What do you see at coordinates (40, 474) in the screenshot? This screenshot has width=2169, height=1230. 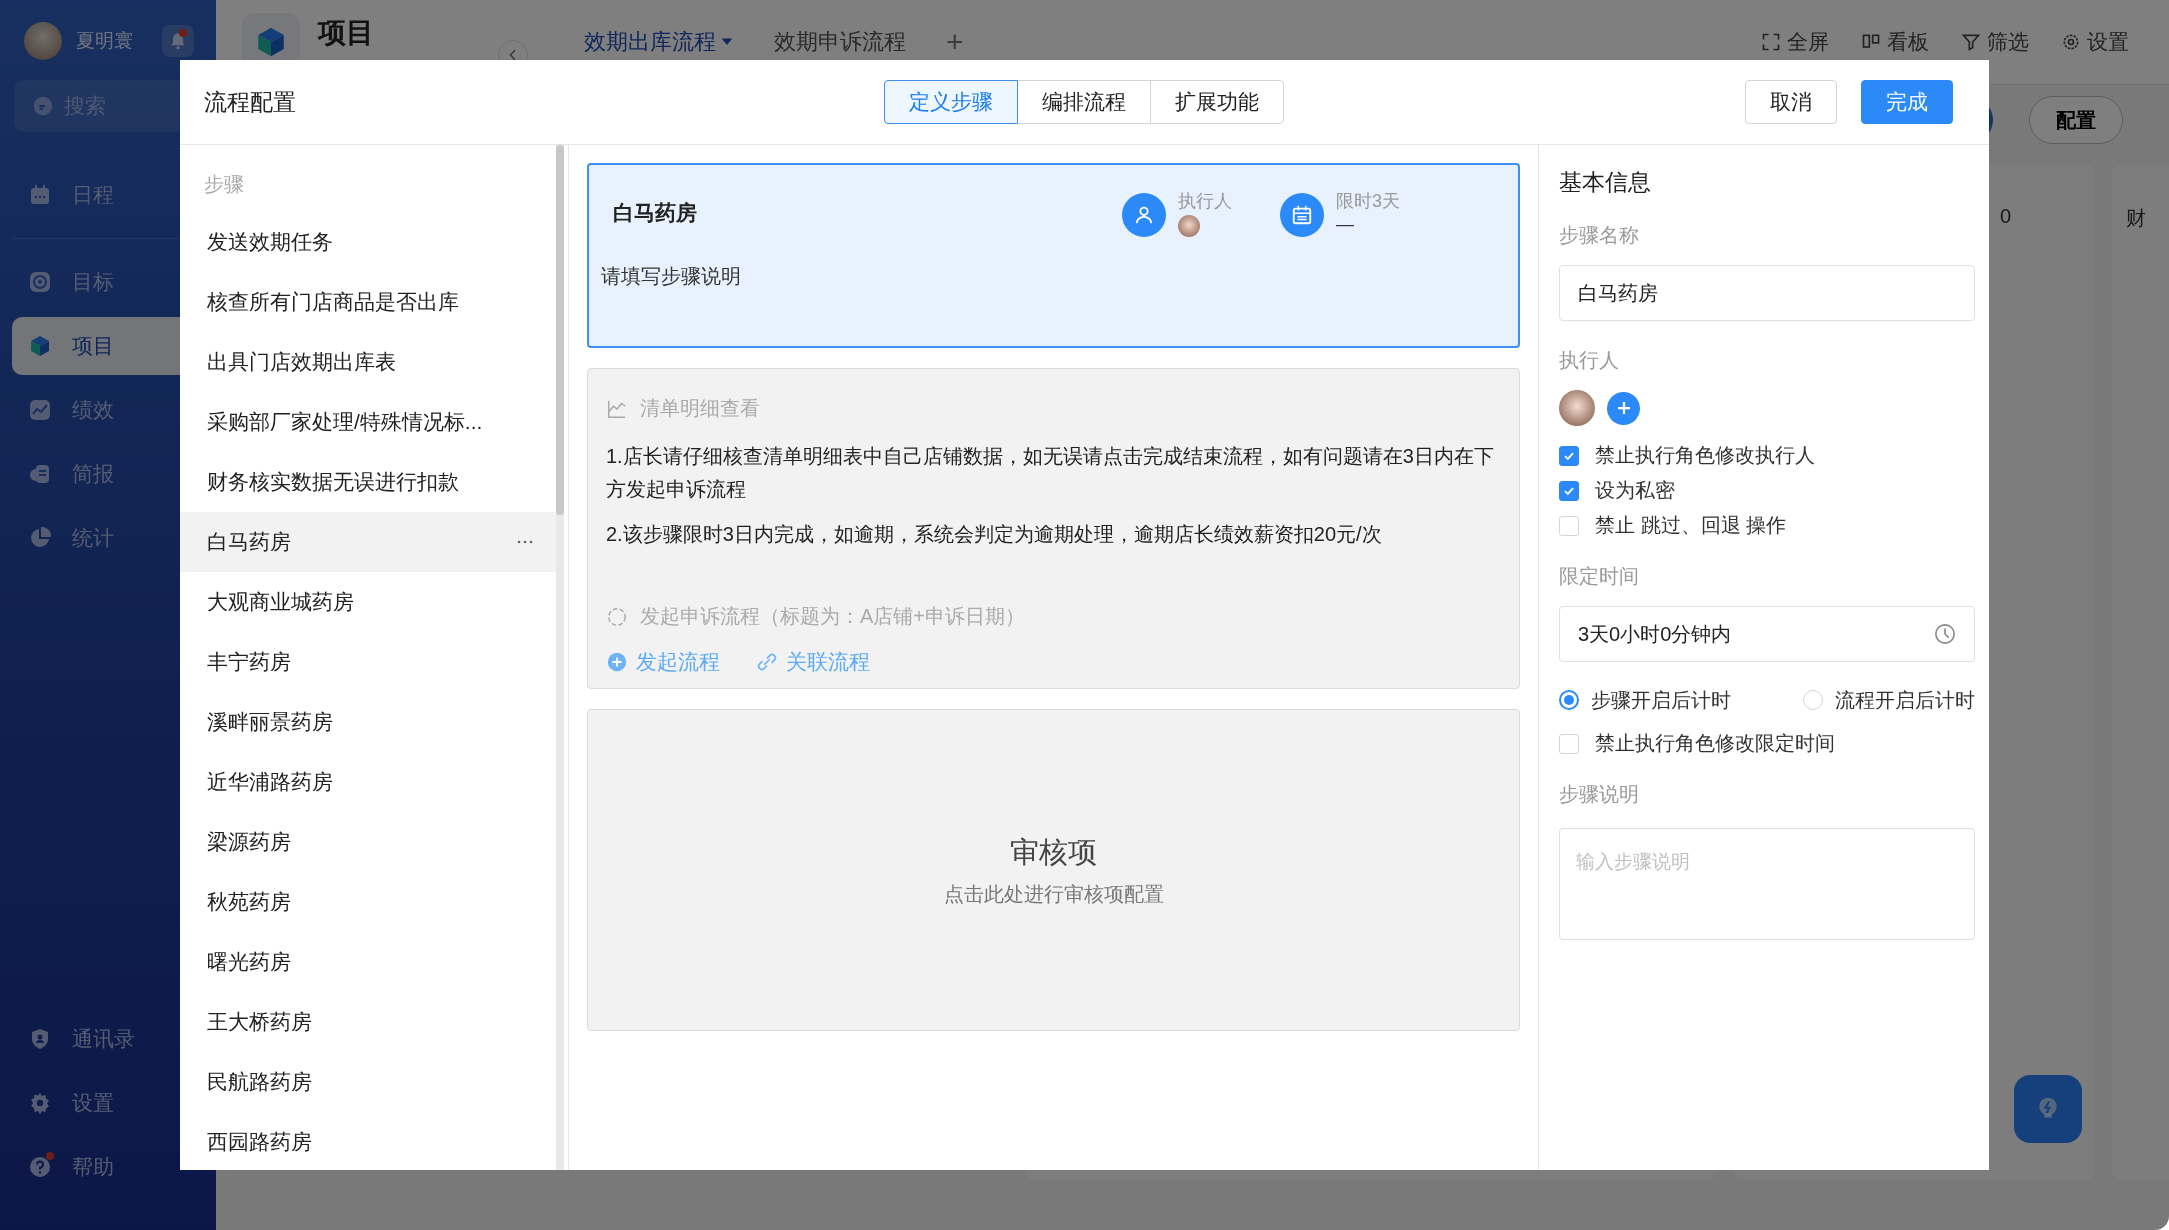 I see `document-icon` at bounding box center [40, 474].